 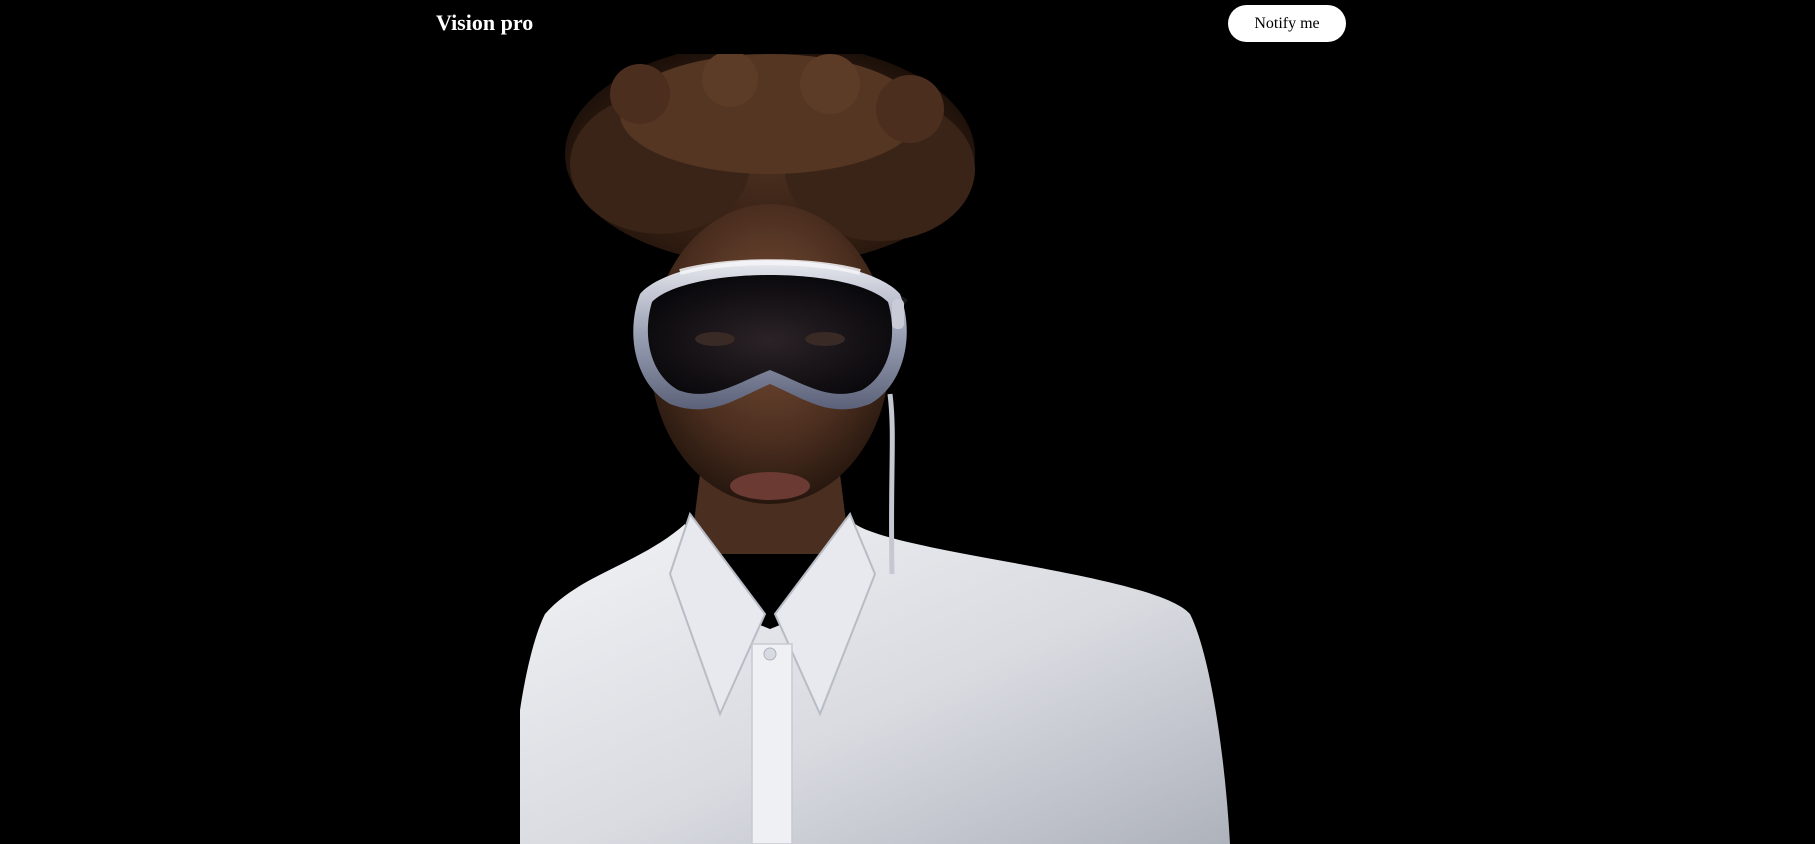 What do you see at coordinates (715, 339) in the screenshot?
I see `left-eye-reflection` at bounding box center [715, 339].